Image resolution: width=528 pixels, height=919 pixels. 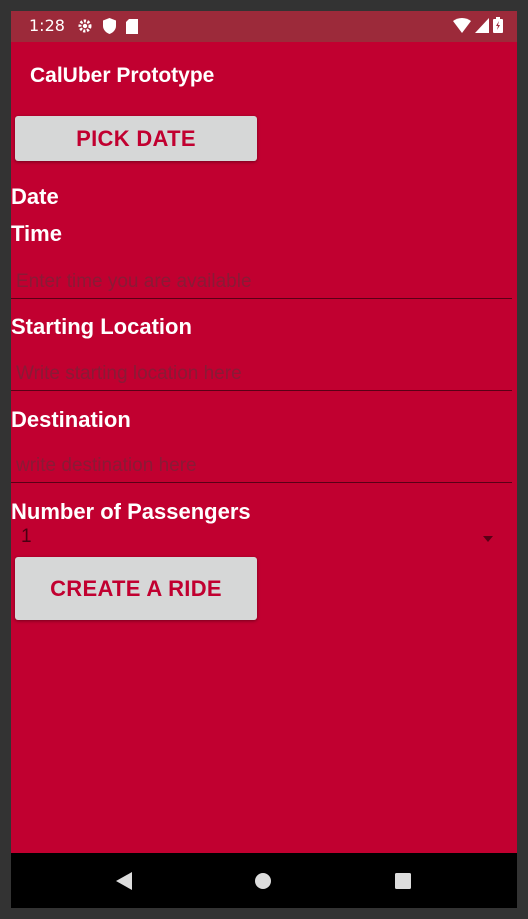 What do you see at coordinates (261, 466) in the screenshot?
I see `destination-input` at bounding box center [261, 466].